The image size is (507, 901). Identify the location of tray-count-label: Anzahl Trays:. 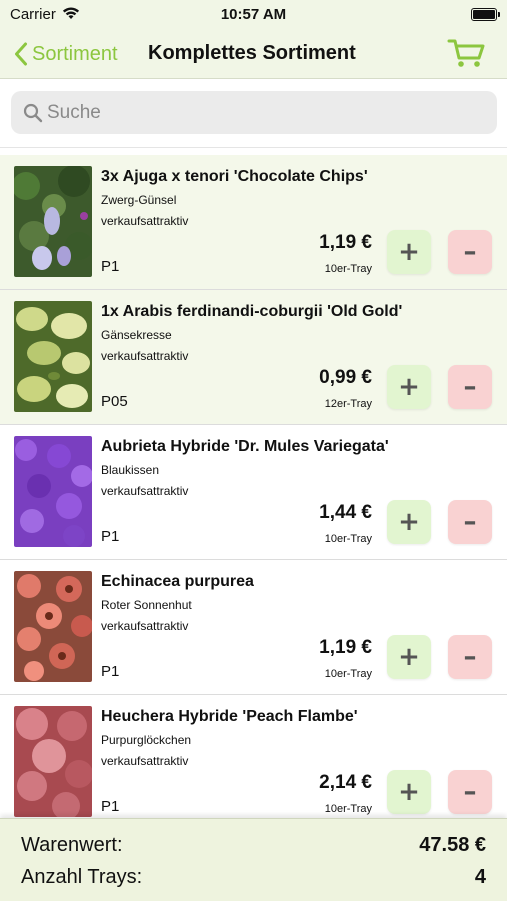
(82, 877).